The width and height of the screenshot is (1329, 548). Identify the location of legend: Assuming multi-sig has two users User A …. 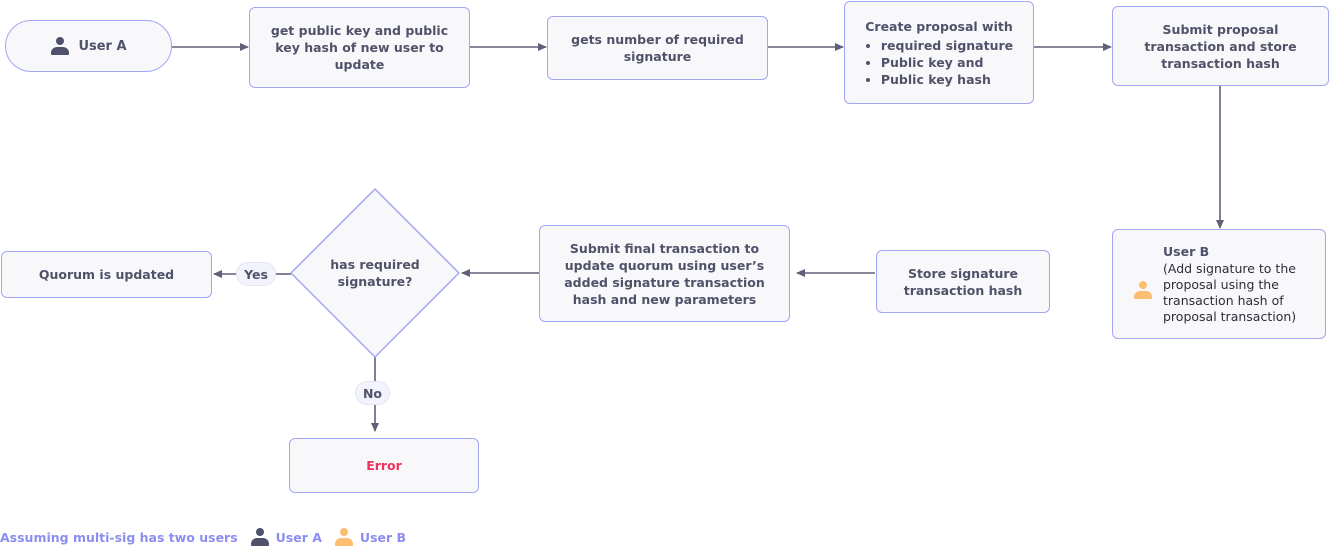
(203, 537).